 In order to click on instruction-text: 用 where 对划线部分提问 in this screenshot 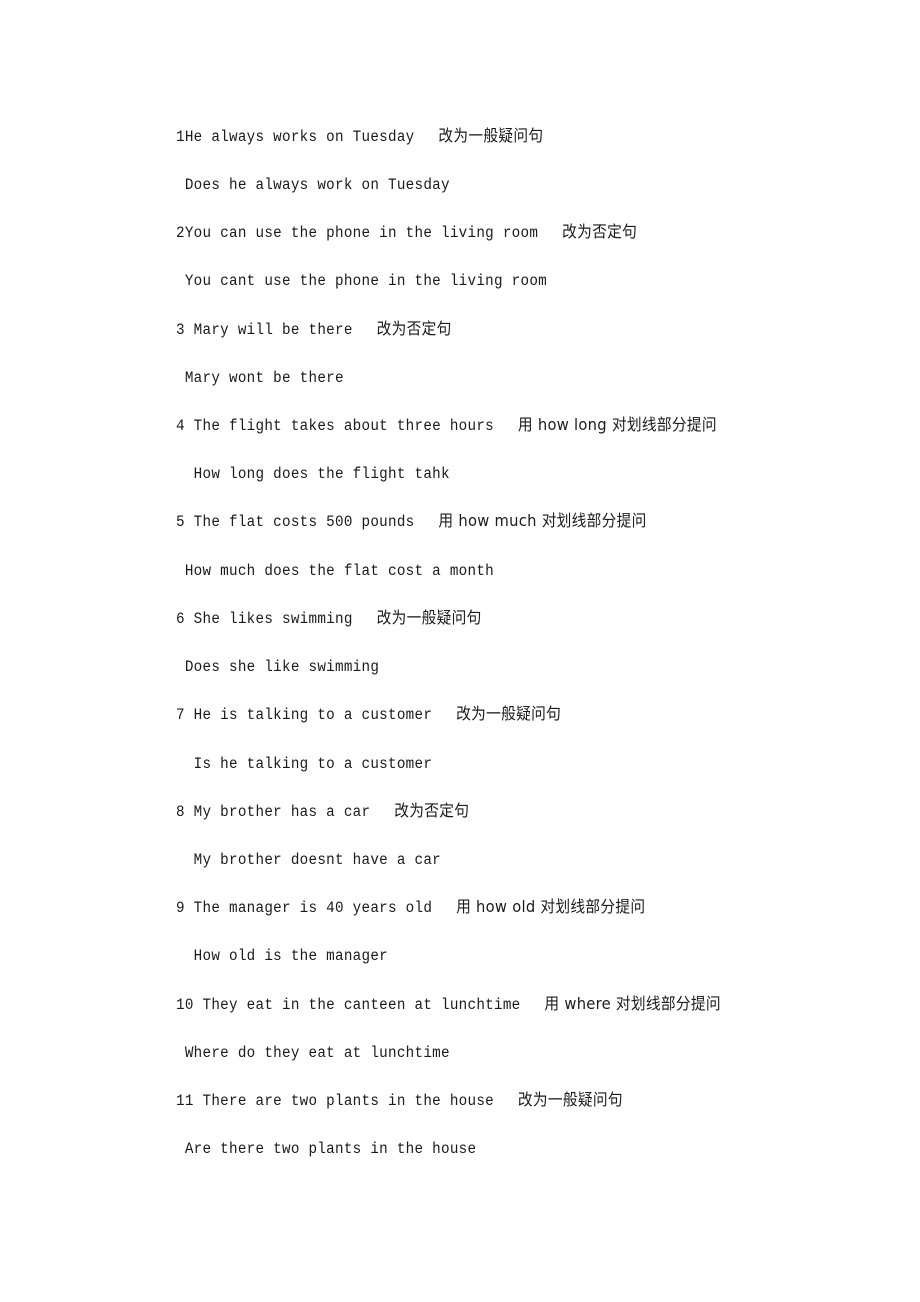, I will do `click(632, 1003)`.